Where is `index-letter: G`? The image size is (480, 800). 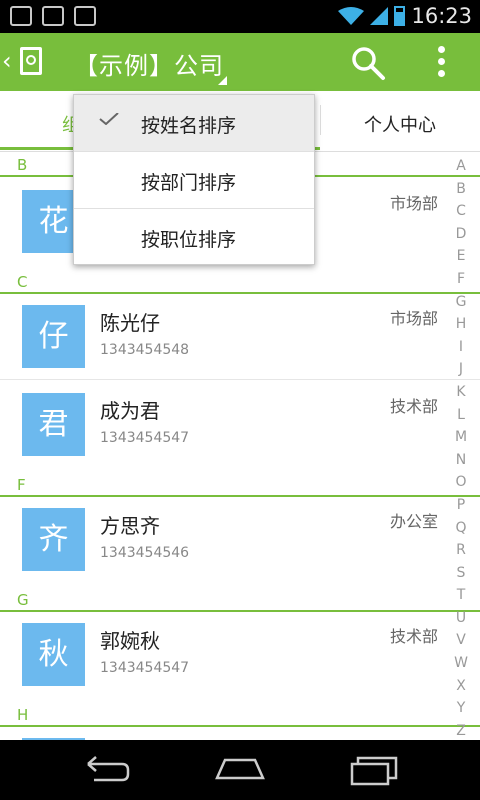 index-letter: G is located at coordinates (461, 302).